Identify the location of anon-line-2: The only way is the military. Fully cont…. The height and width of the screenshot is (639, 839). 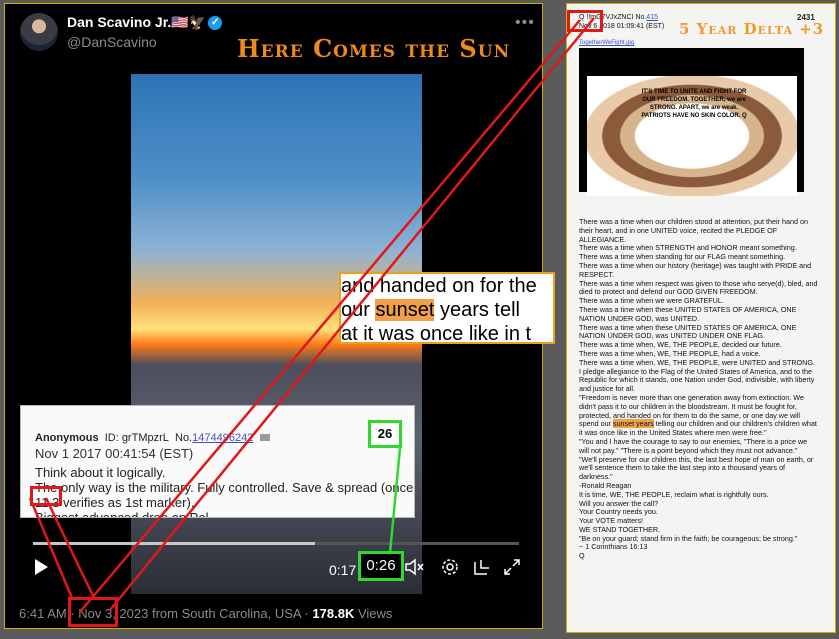
(224, 487).